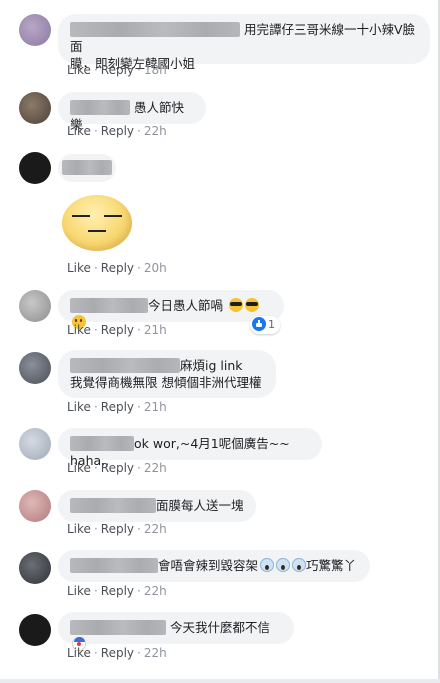  I want to click on comment-bubble: 今日愚人節喎, so click(171, 309).